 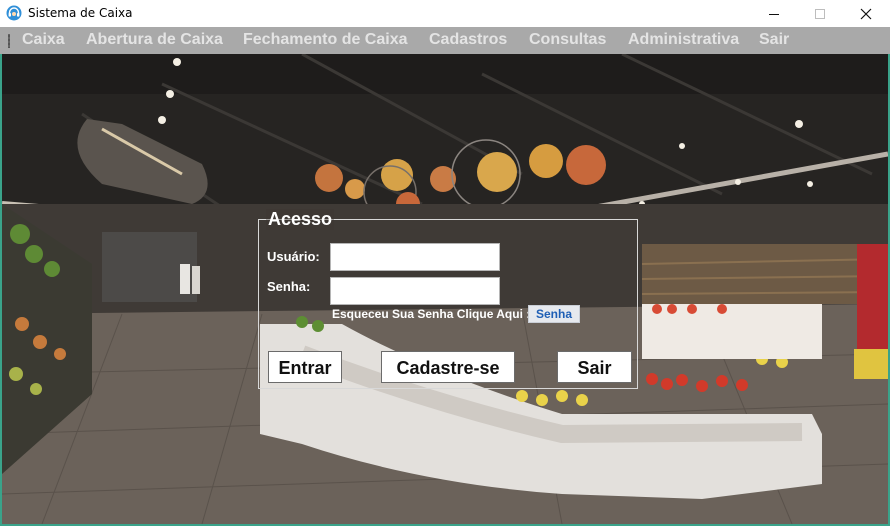 I want to click on minimize-button, so click(x=774, y=13).